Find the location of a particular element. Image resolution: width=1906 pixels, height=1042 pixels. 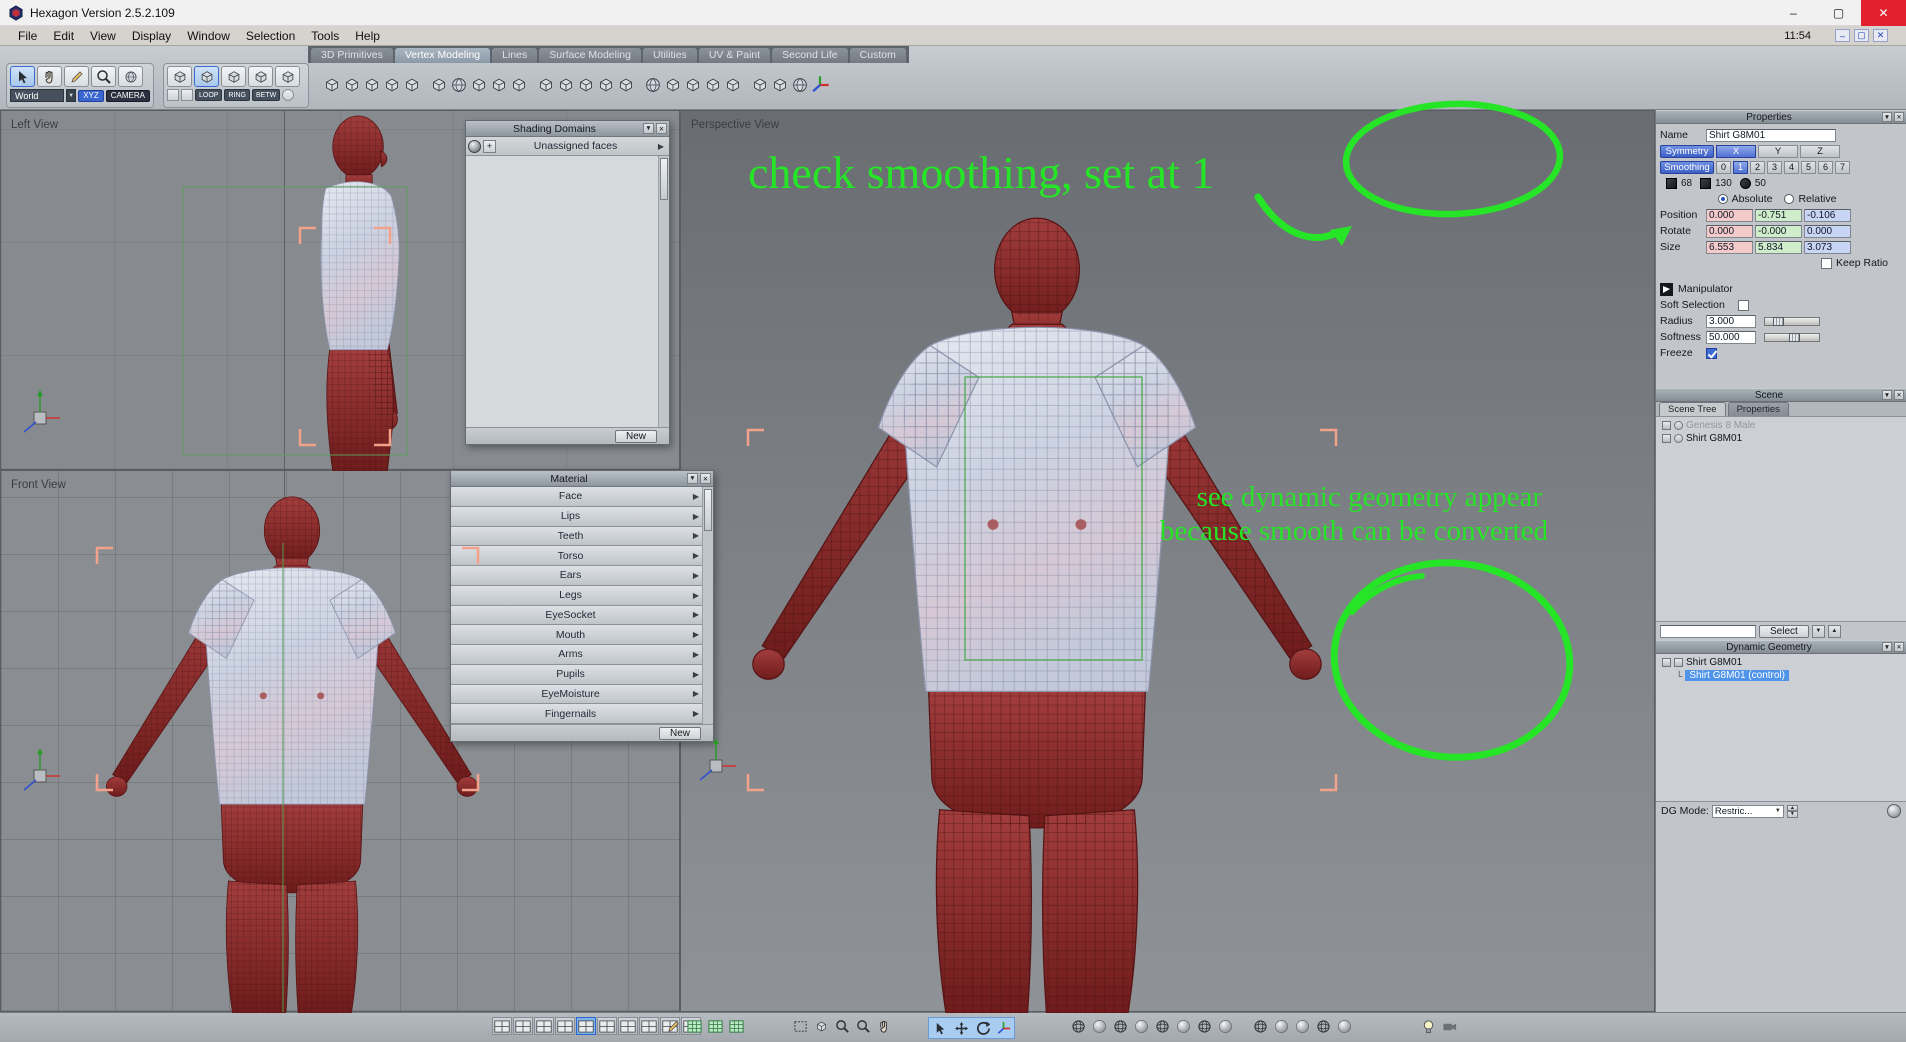

properties-close-icon: ✕ is located at coordinates (1899, 117).